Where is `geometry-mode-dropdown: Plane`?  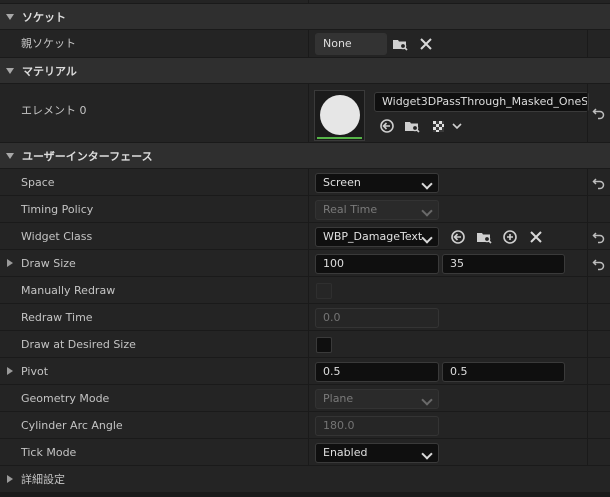 geometry-mode-dropdown: Plane is located at coordinates (377, 399).